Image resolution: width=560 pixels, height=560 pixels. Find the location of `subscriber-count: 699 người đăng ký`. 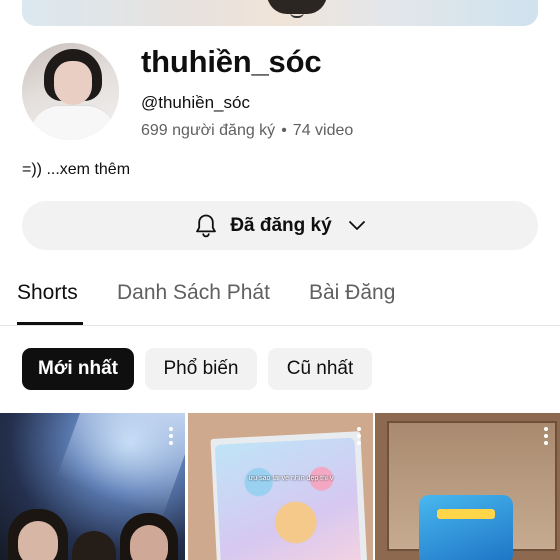

subscriber-count: 699 người đăng ký is located at coordinates (208, 130).